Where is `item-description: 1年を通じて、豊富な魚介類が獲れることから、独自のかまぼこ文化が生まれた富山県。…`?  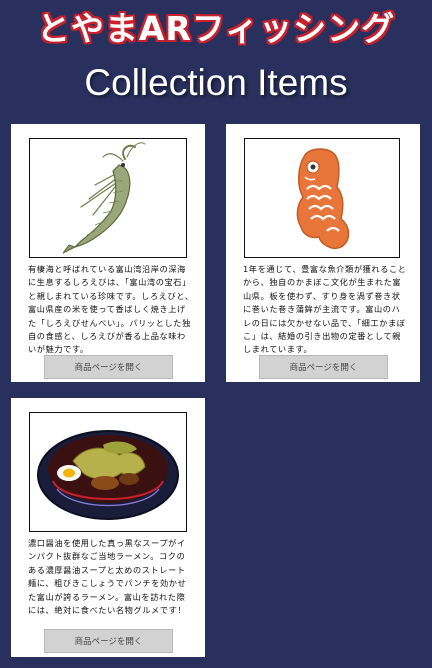
item-description: 1年を通じて、豊富な魚介類が獲れることから、独自のかまぼこ文化が生まれた富山県。… is located at coordinates (325, 309).